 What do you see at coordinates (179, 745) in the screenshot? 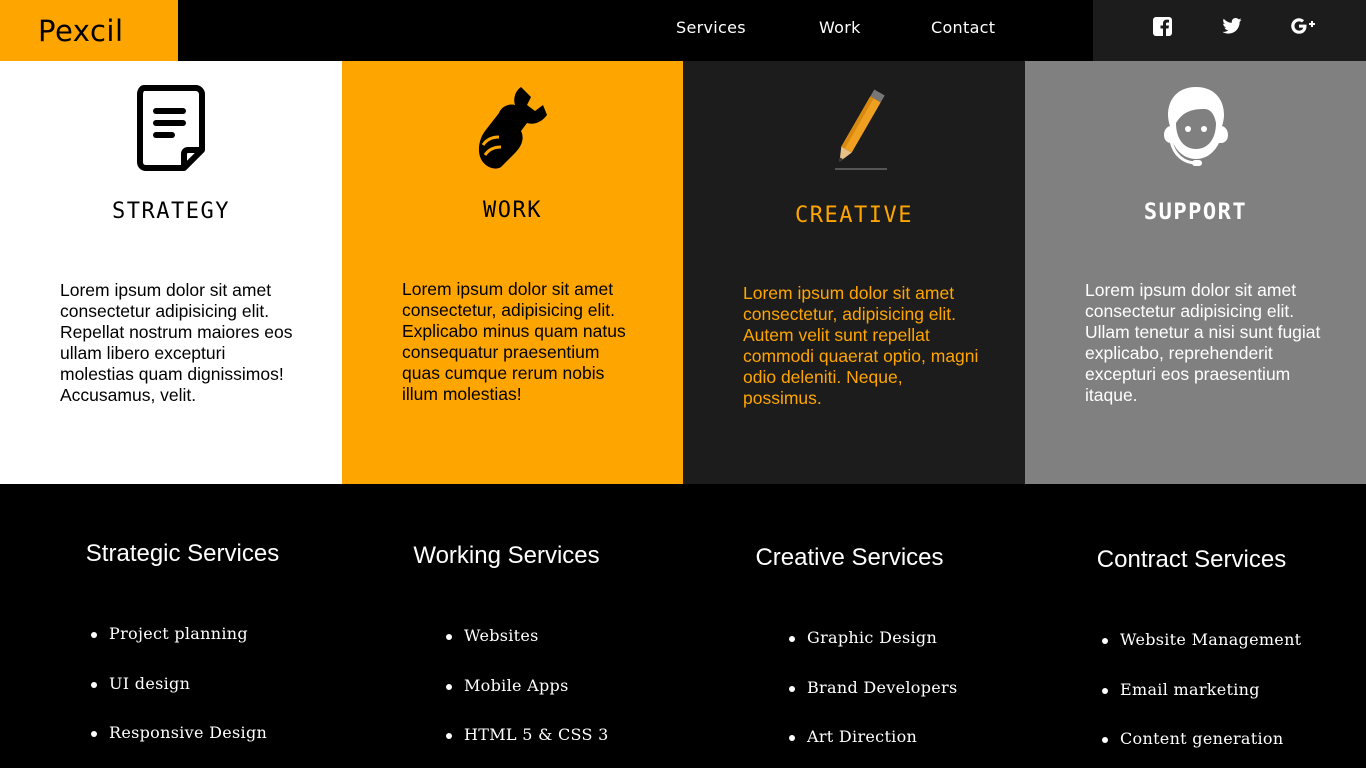
I see `list-item: Responsive Design` at bounding box center [179, 745].